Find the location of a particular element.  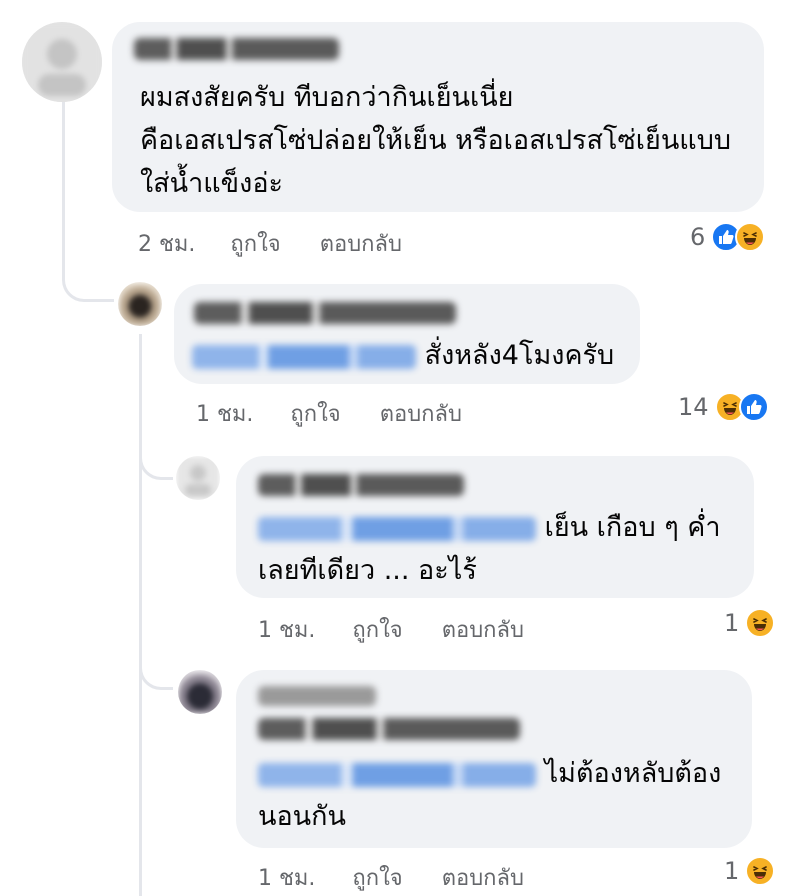

reaction-summary: 6 is located at coordinates (728, 237).